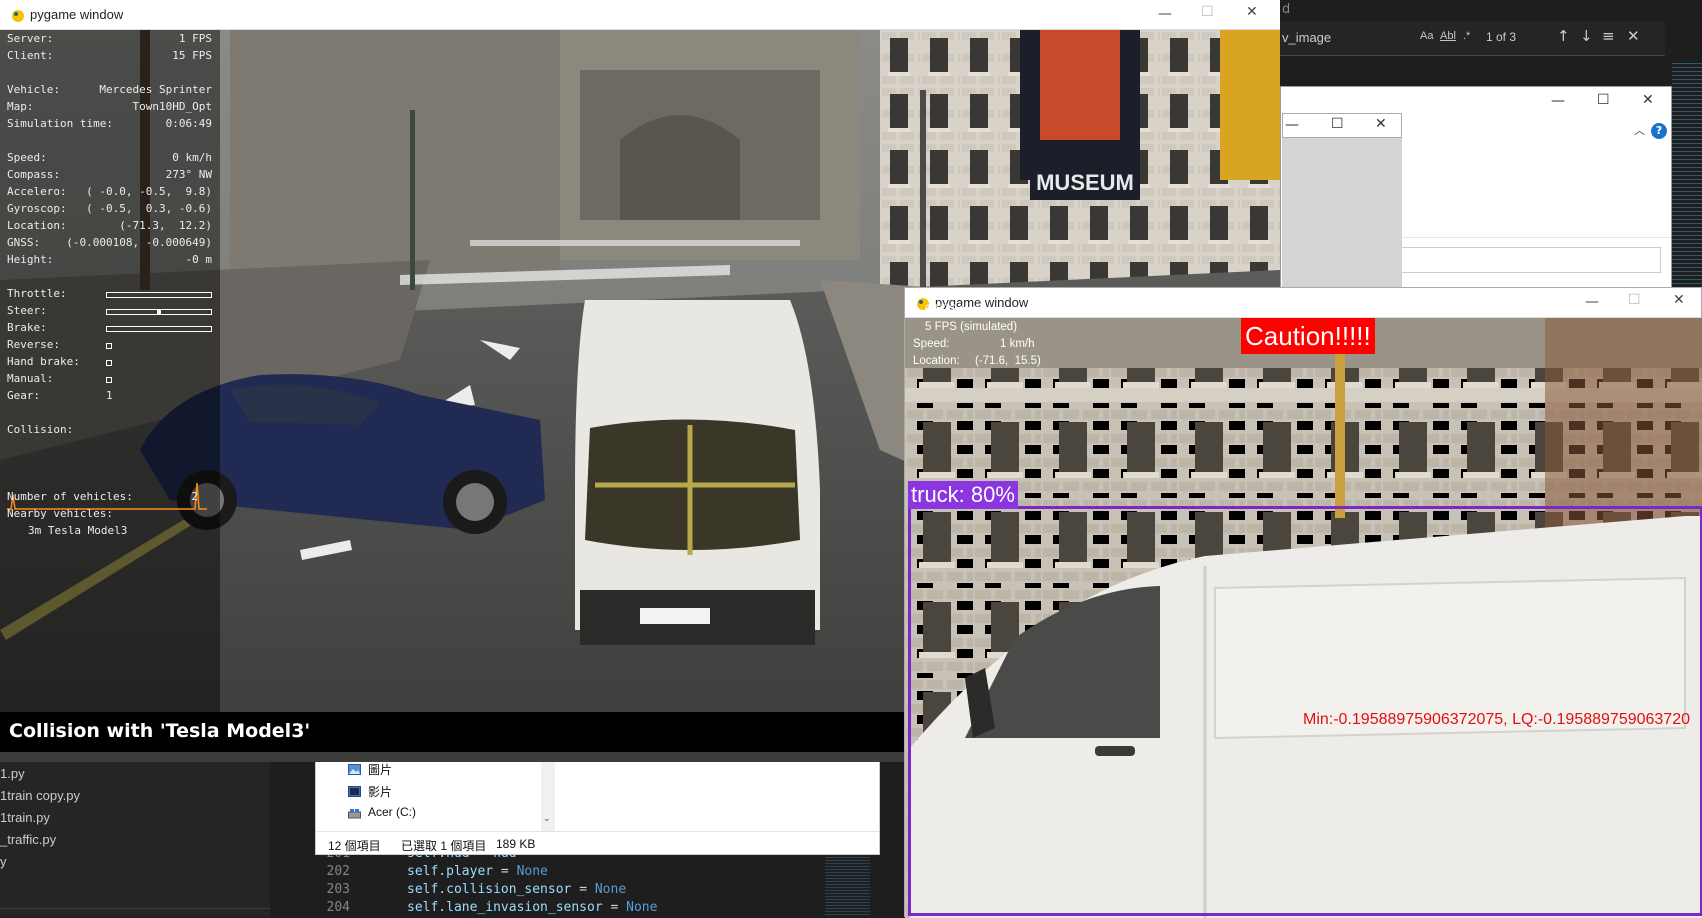  What do you see at coordinates (547, 819) in the screenshot?
I see `chevron-down-icon: ⌄` at bounding box center [547, 819].